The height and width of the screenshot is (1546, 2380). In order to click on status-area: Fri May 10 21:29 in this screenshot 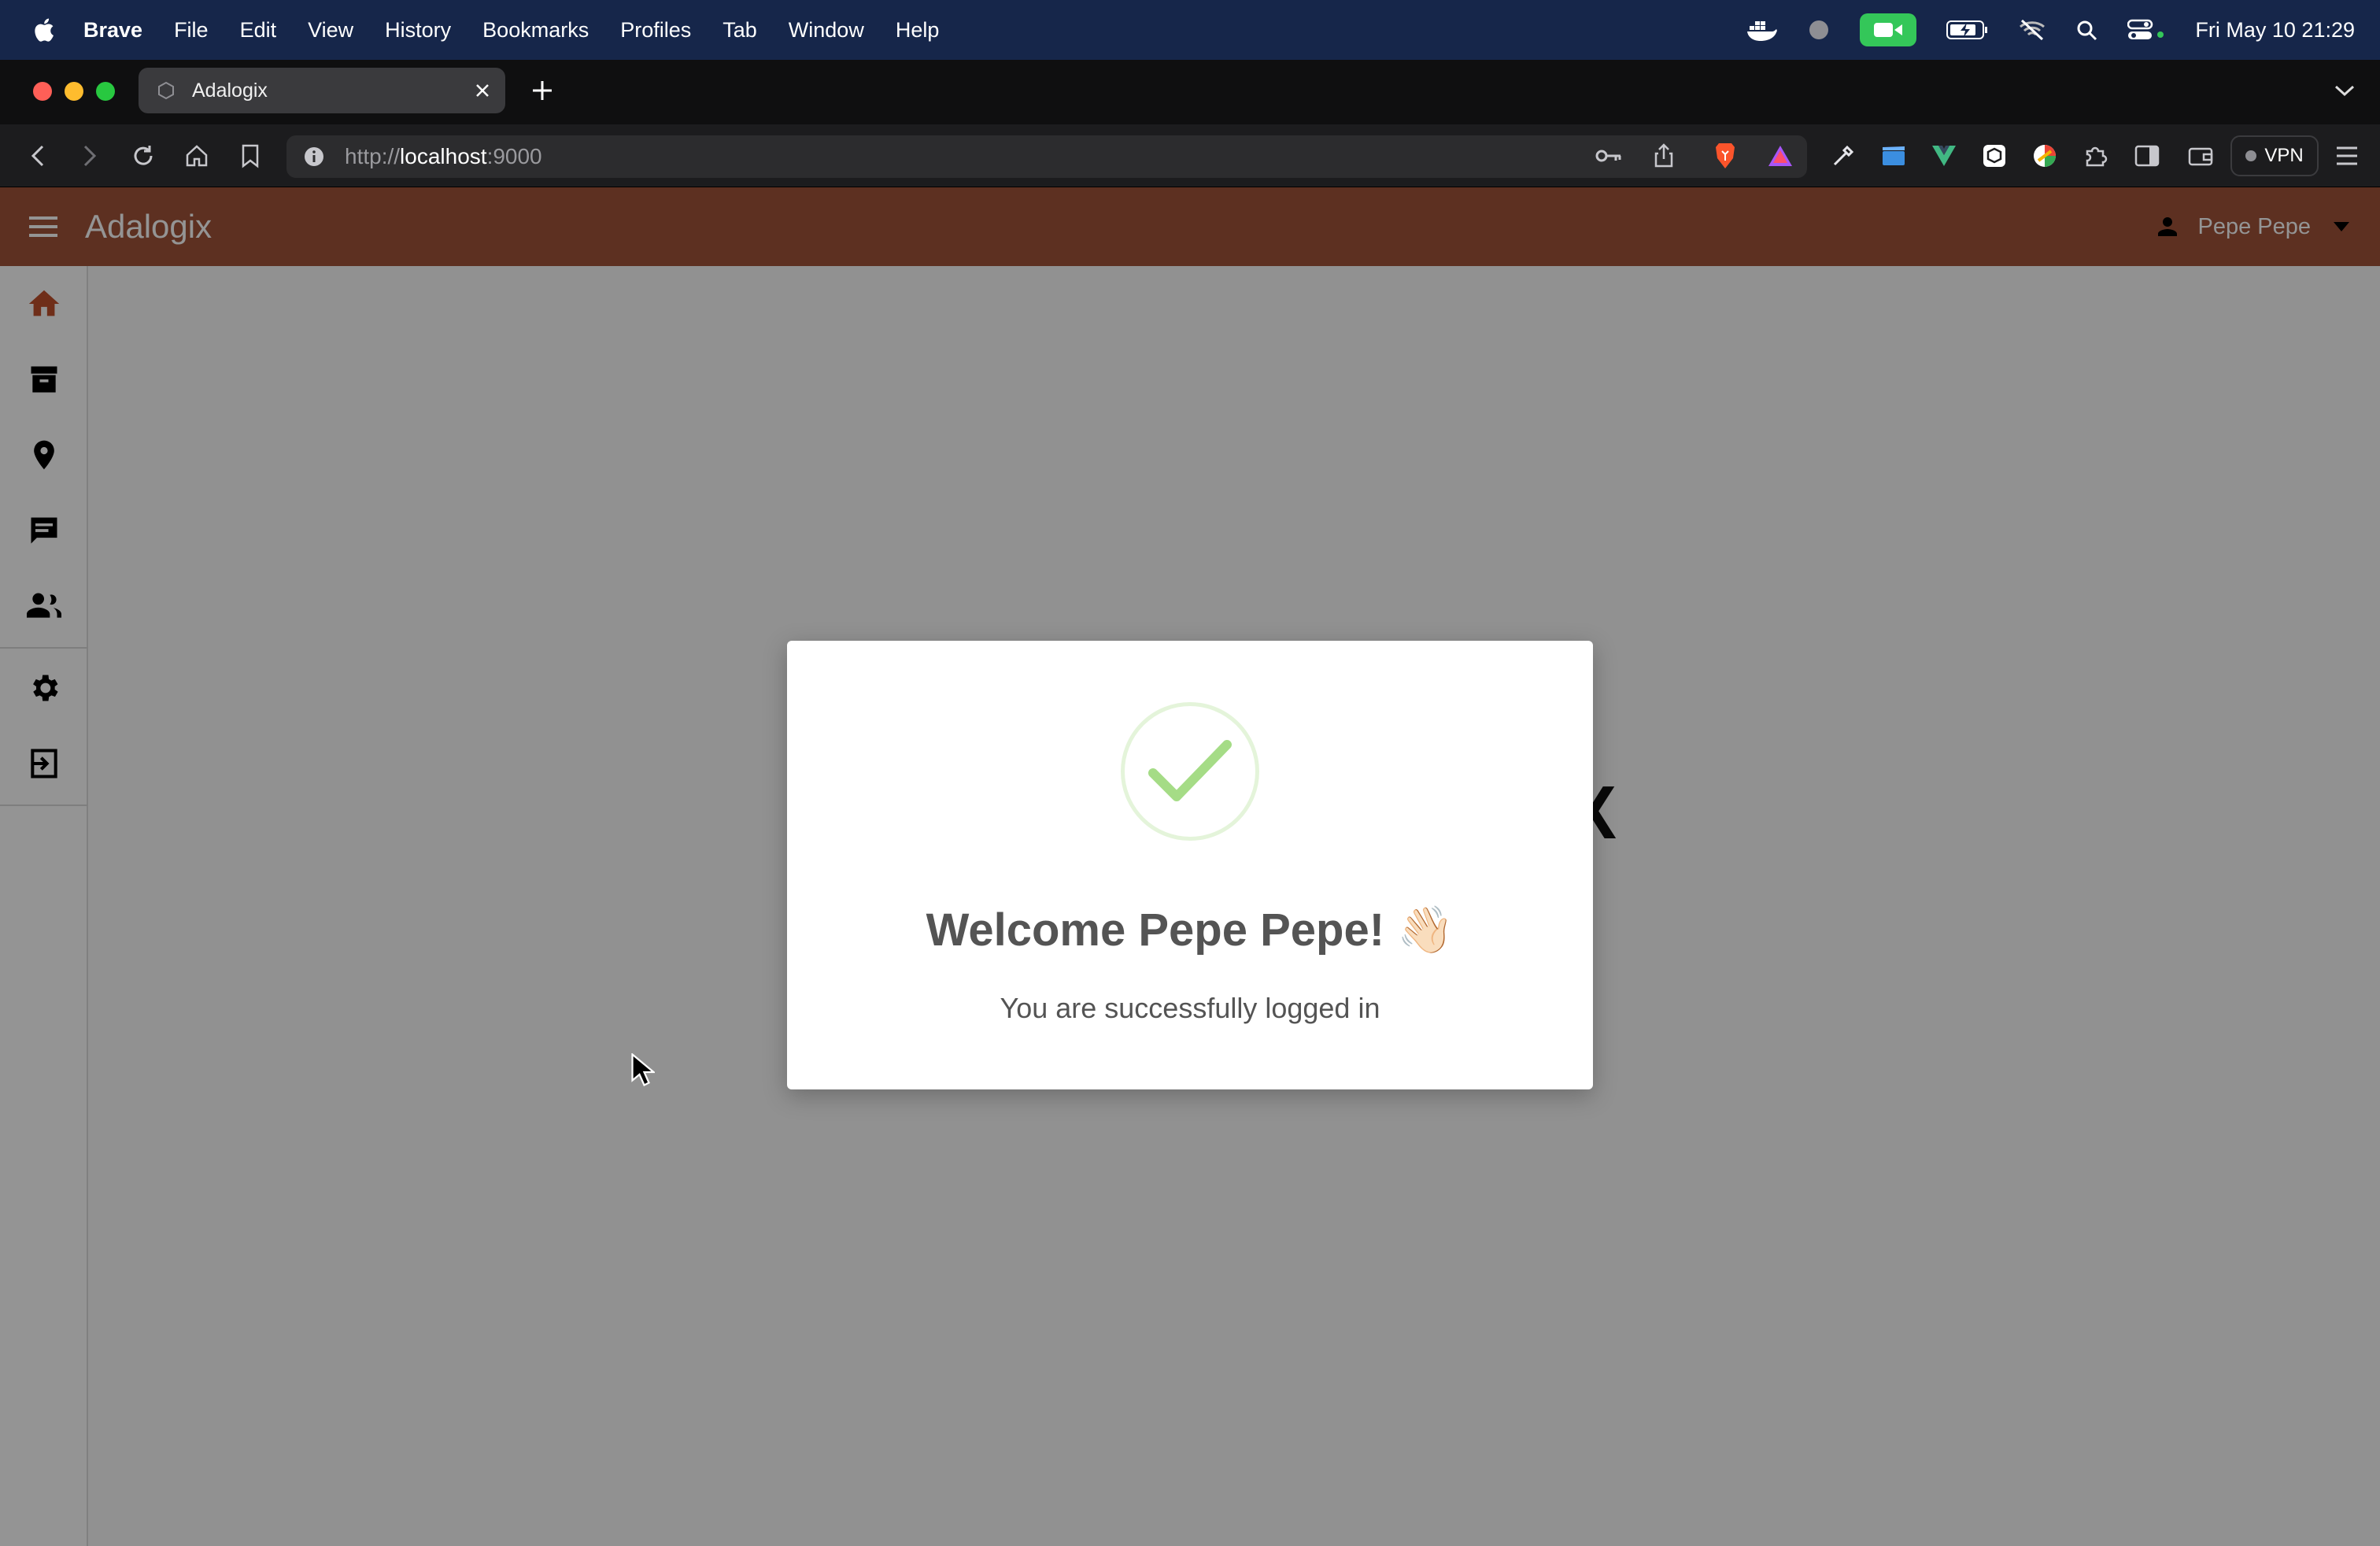, I will do `click(2036, 30)`.